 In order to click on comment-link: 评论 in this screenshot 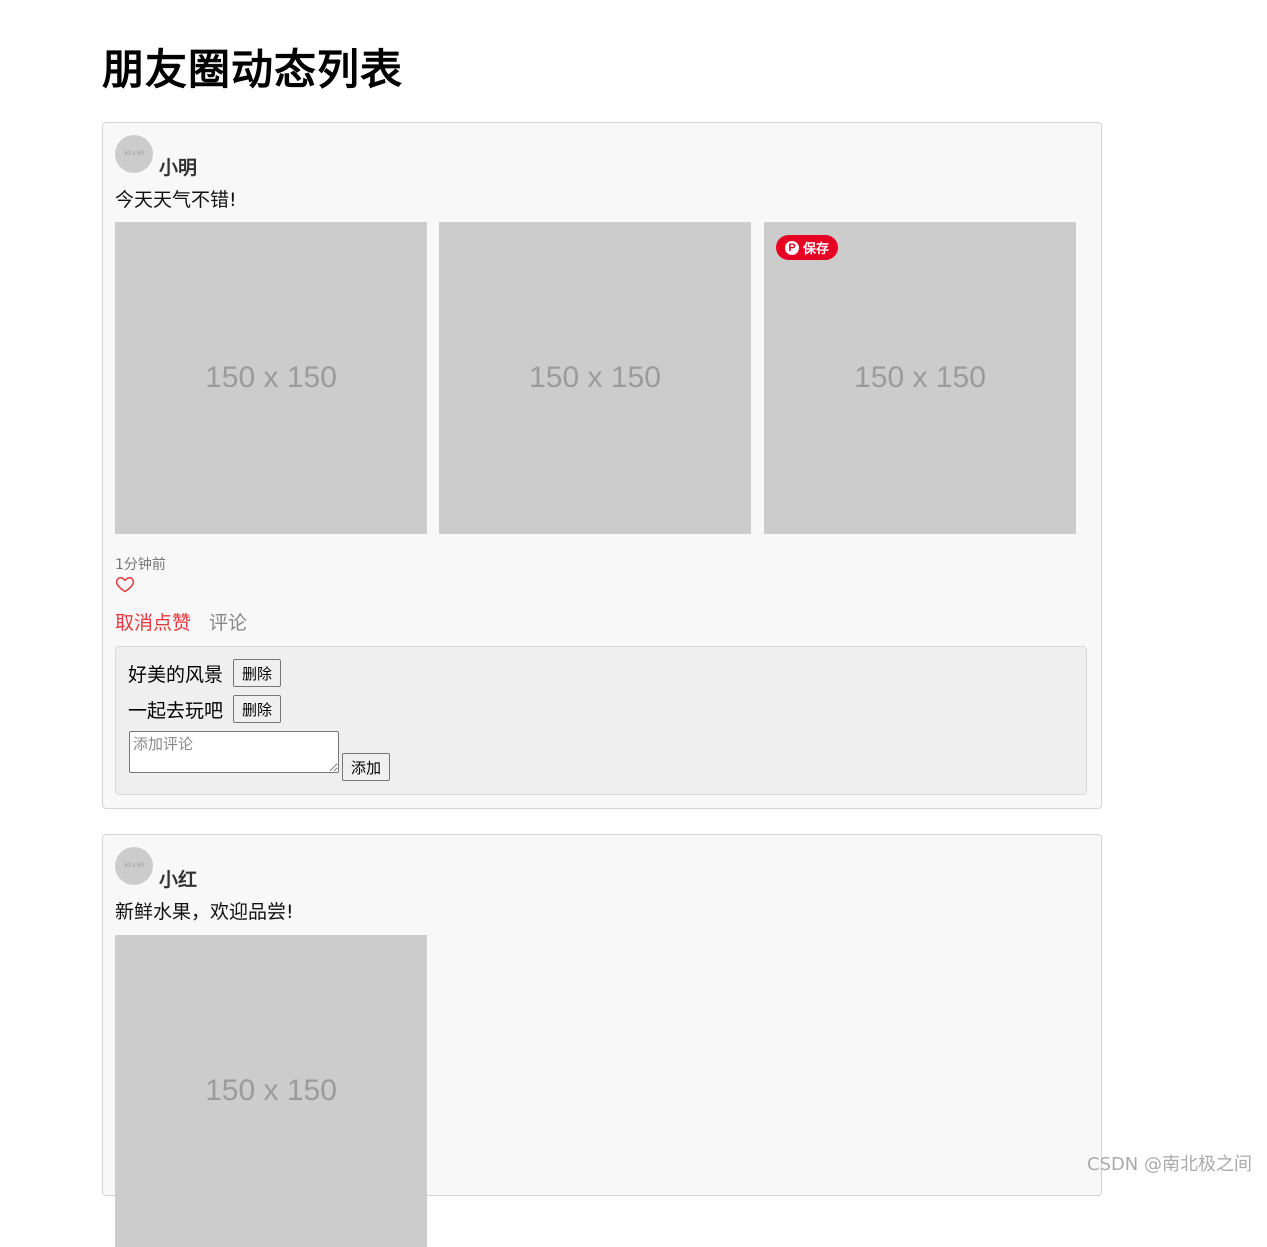, I will do `click(228, 621)`.